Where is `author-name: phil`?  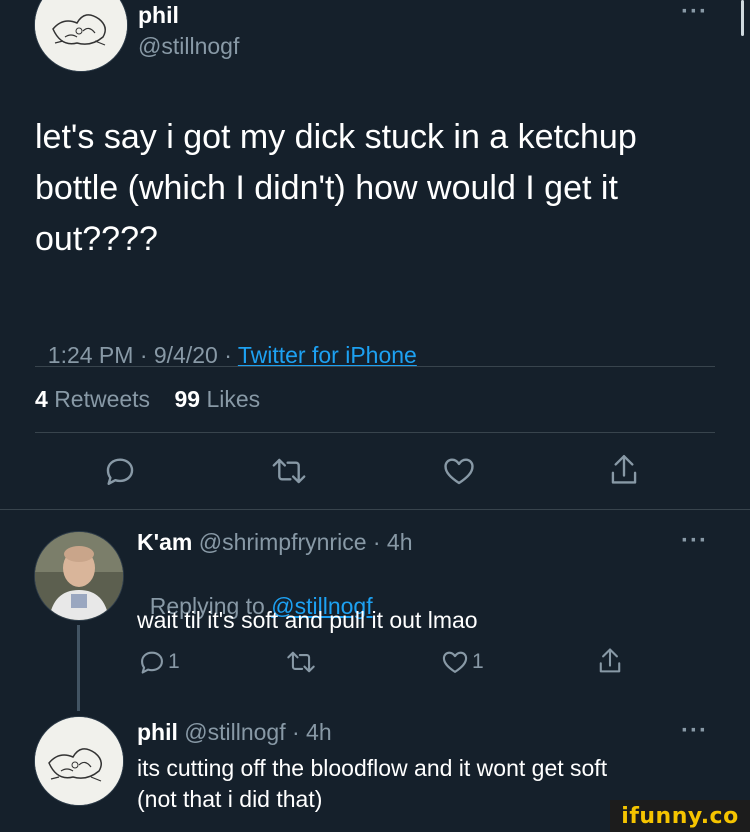 author-name: phil is located at coordinates (158, 15).